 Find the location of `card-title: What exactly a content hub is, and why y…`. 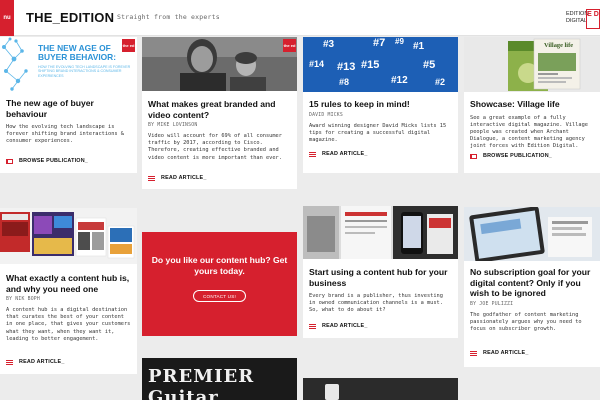

card-title: What exactly a content hub is, and why y… is located at coordinates (68, 283).